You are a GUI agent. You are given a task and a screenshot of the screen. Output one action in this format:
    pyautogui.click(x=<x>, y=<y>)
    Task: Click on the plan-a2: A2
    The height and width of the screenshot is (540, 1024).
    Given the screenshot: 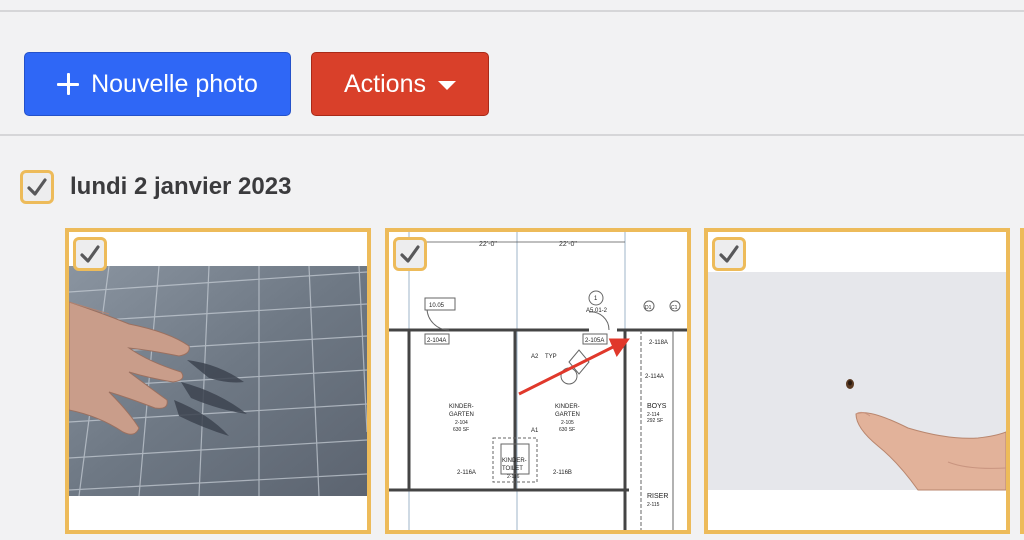 What is the action you would take?
    pyautogui.click(x=535, y=357)
    